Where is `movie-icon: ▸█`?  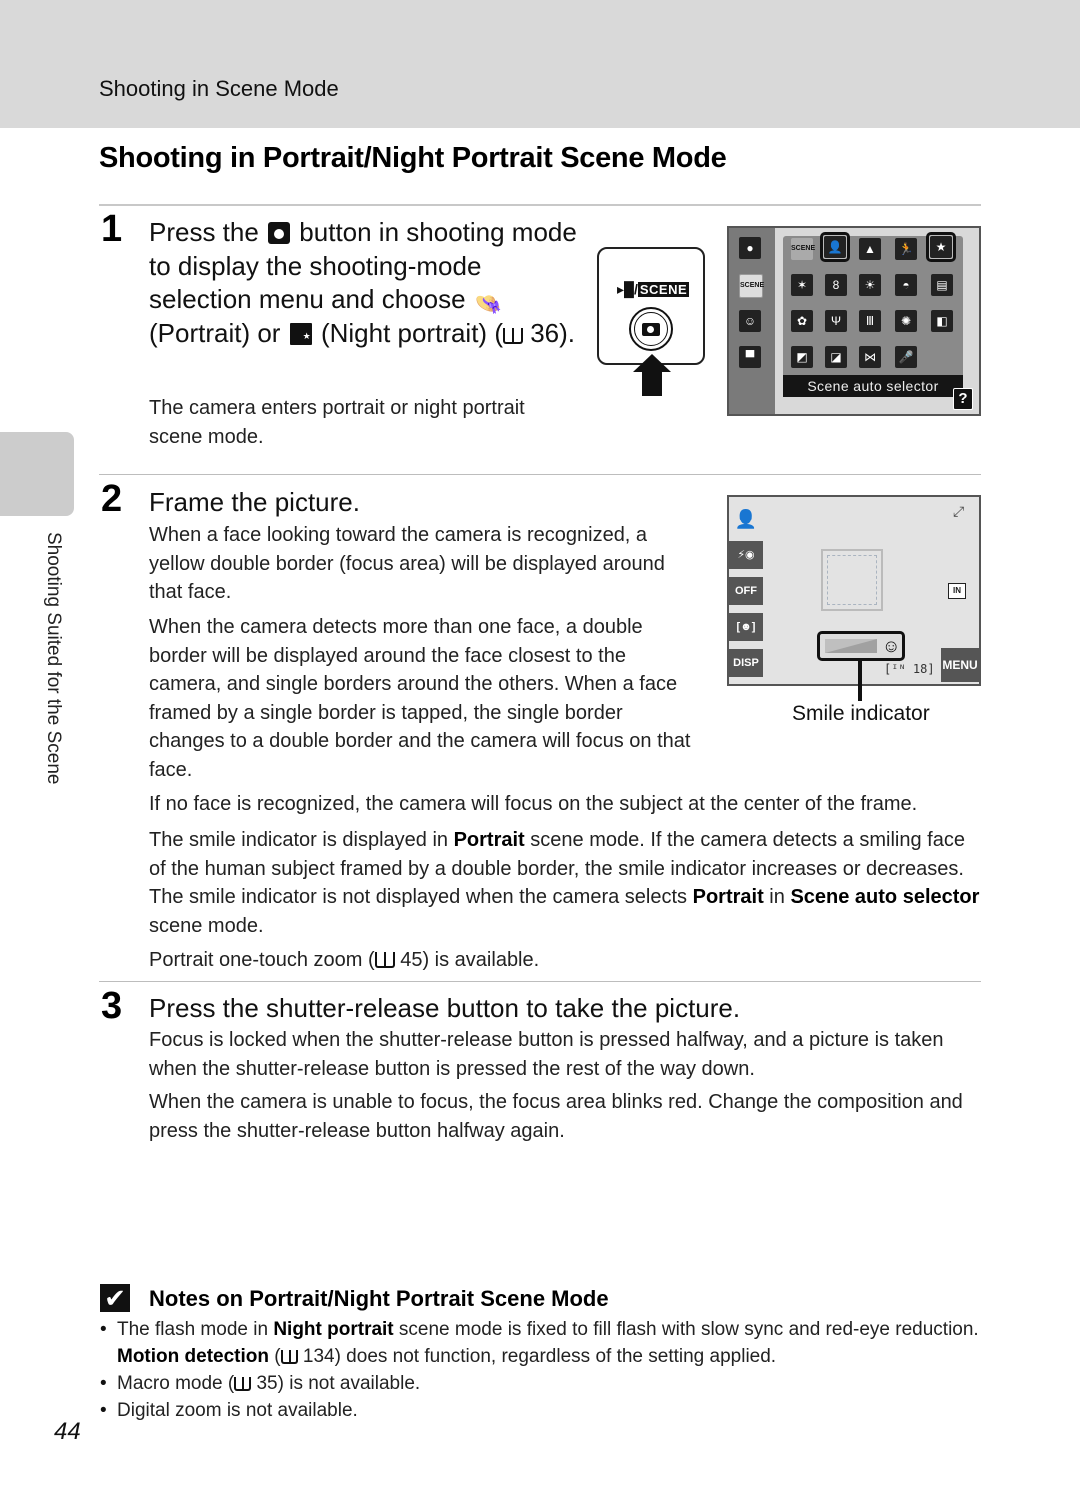 movie-icon: ▸█ is located at coordinates (625, 289).